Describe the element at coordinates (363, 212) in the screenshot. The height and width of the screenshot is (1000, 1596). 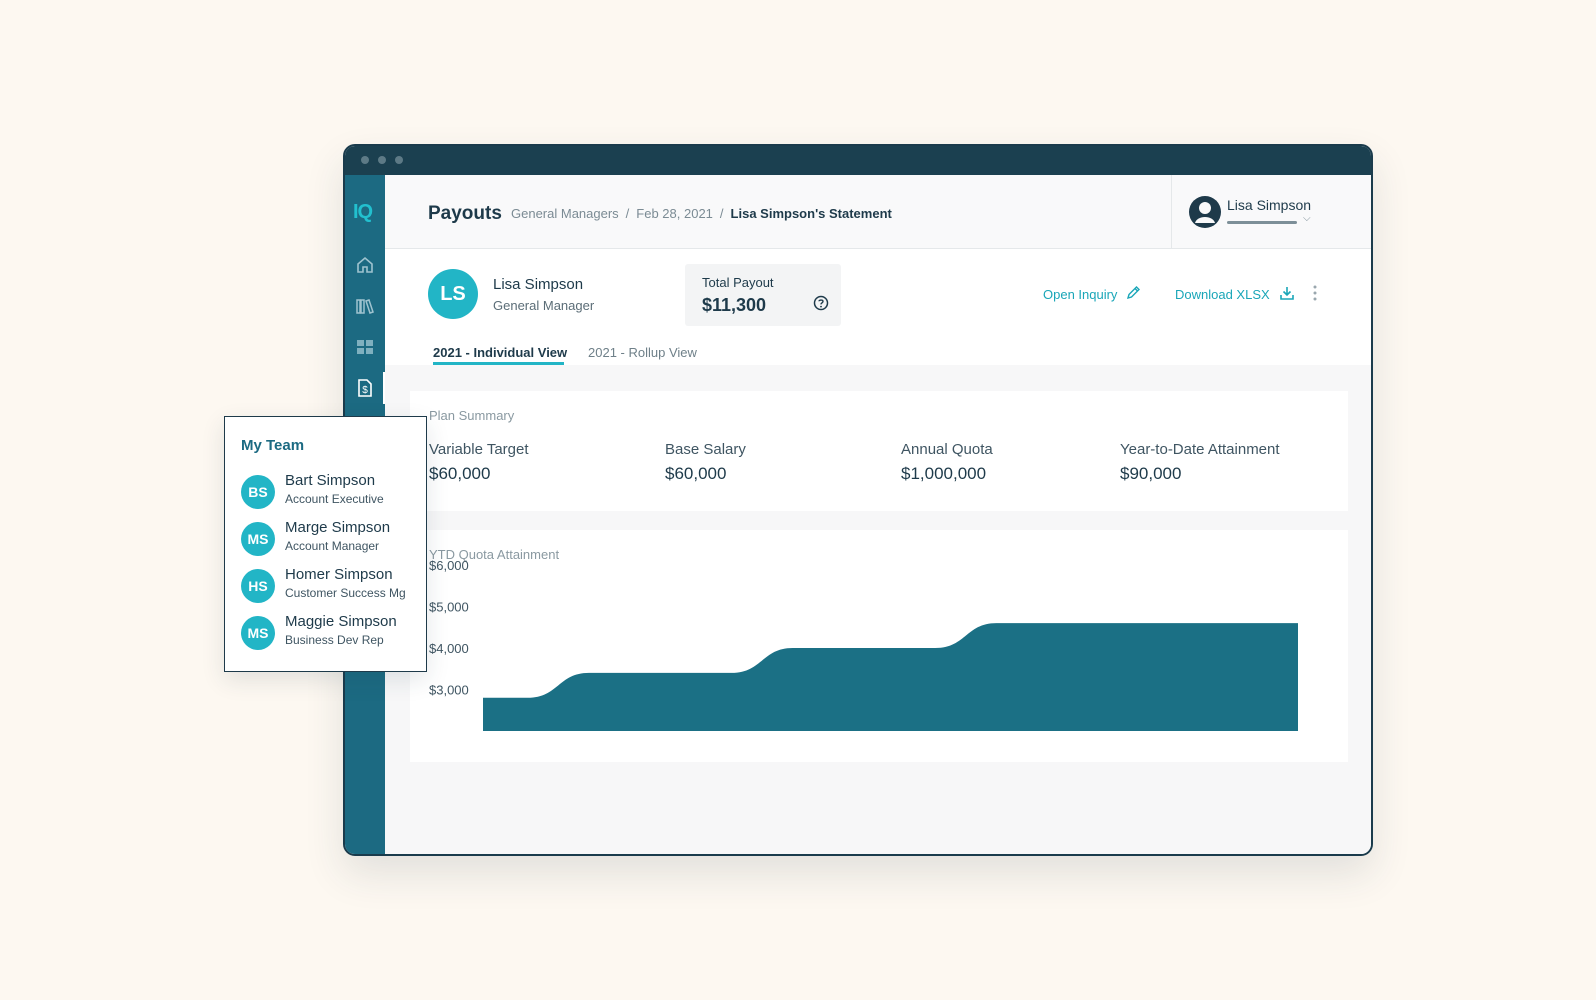
I see `app-logo: IQ` at that location.